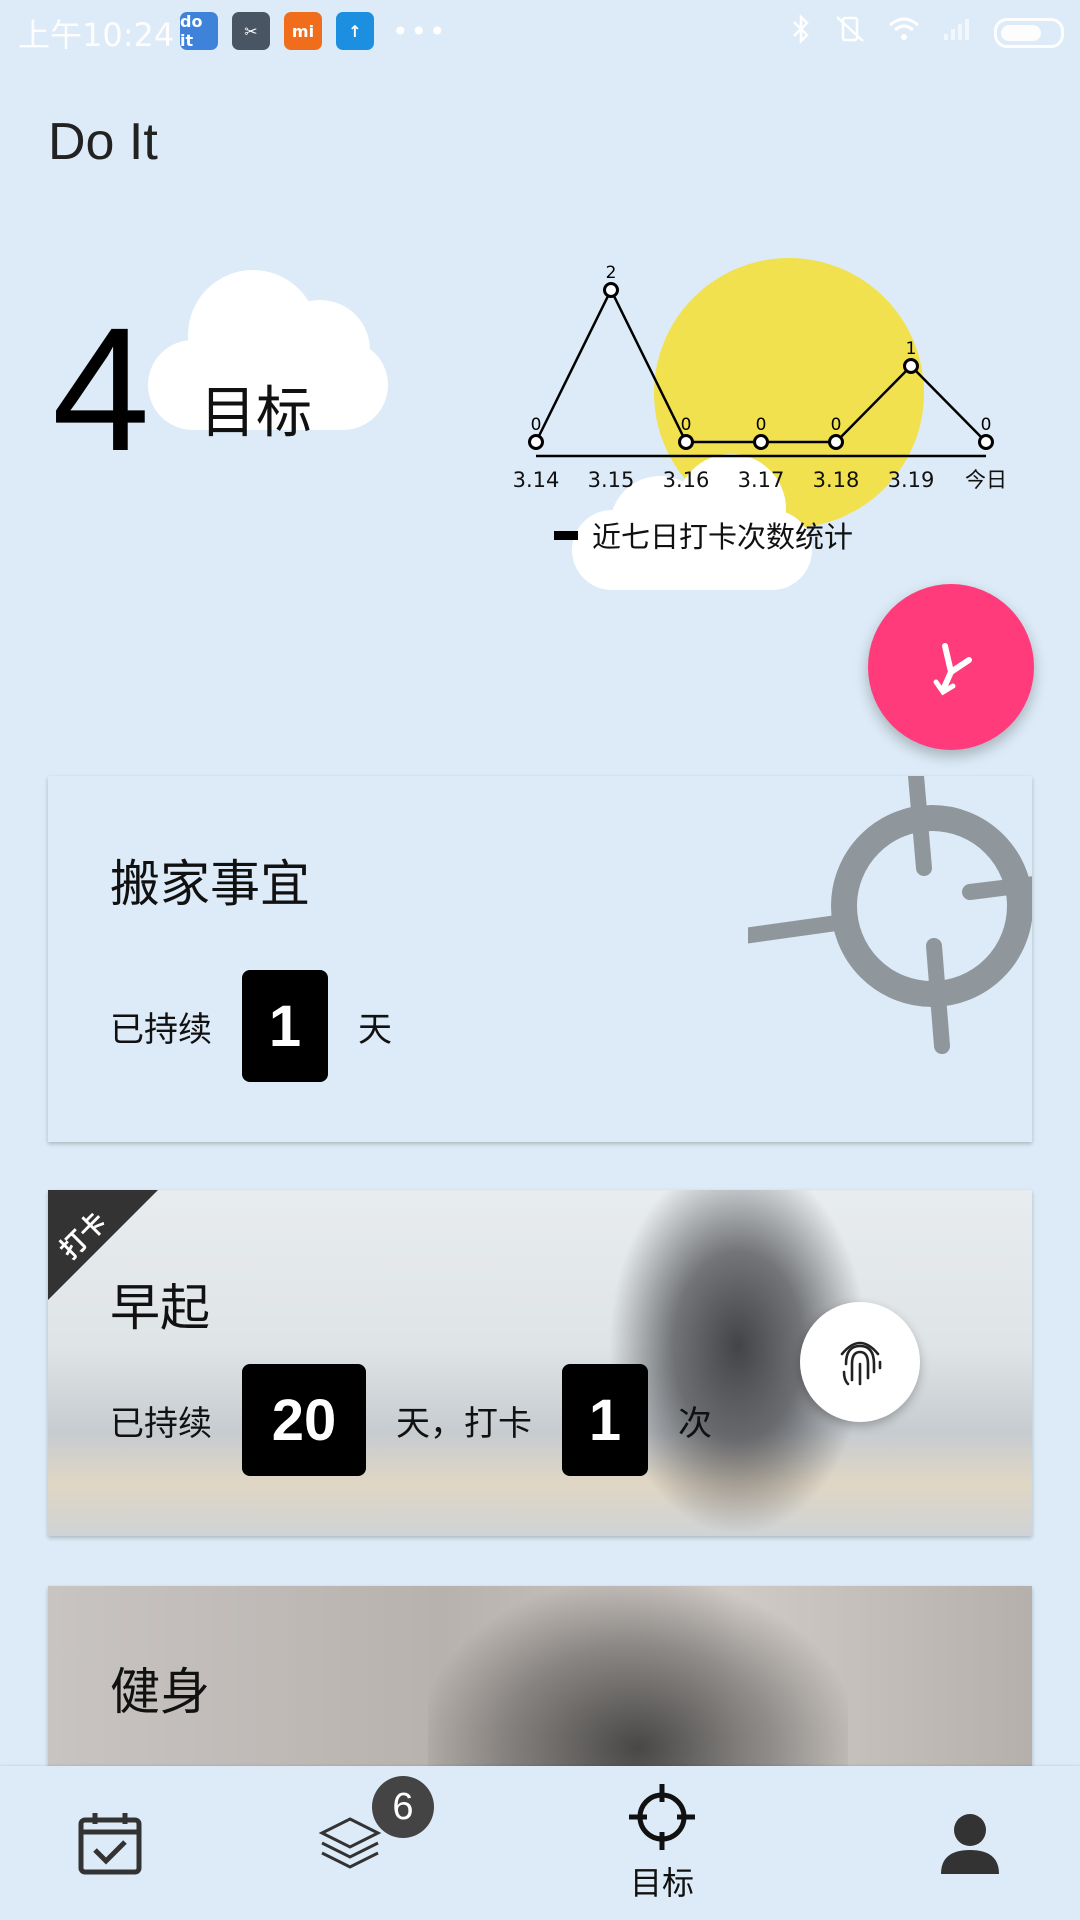  Describe the element at coordinates (957, 32) in the screenshot. I see `signal-icon` at that location.